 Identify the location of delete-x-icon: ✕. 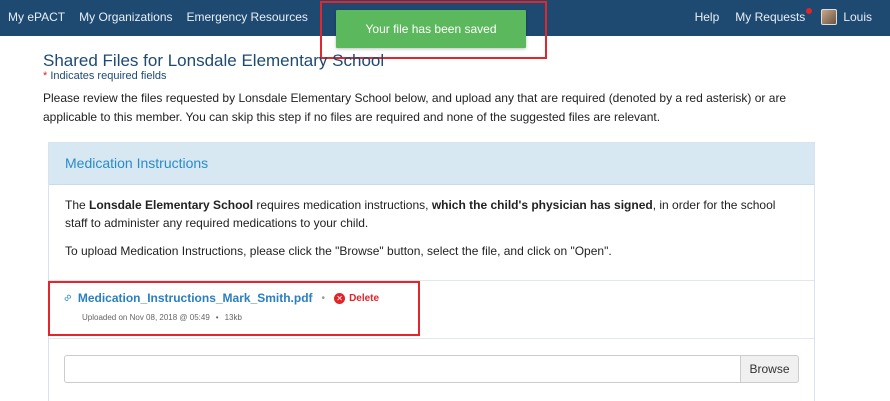
(340, 298).